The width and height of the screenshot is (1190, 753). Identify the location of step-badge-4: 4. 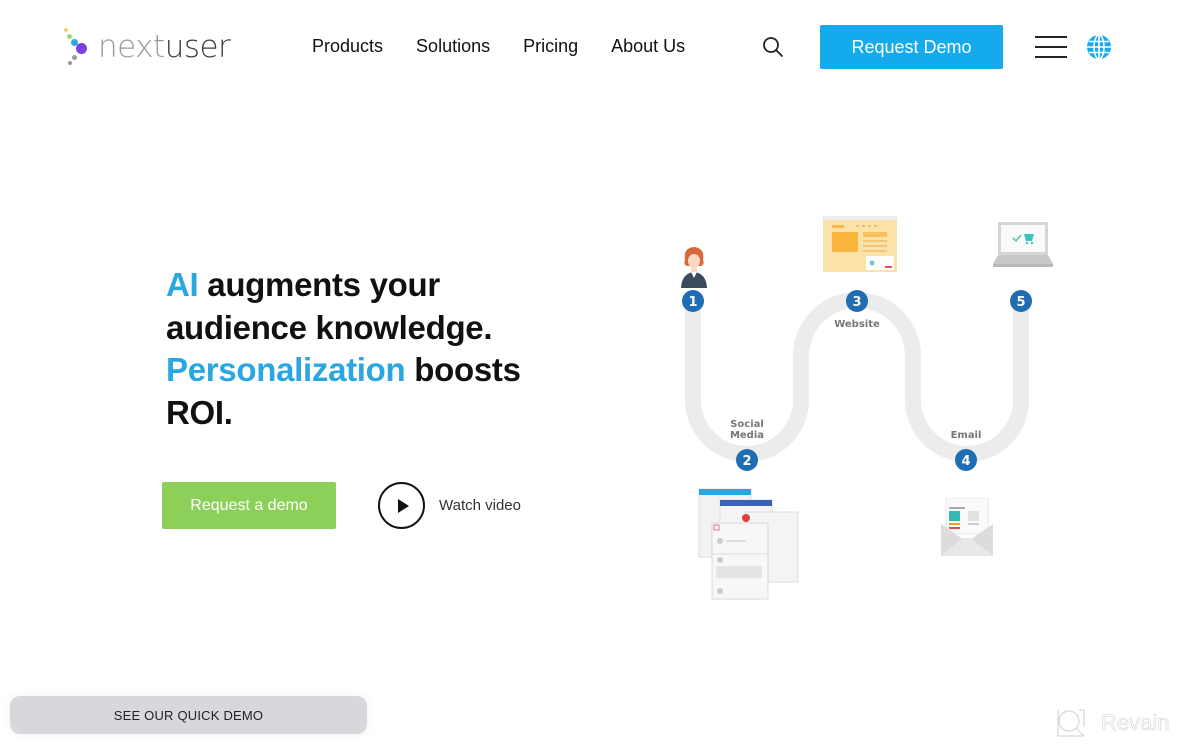
(966, 460).